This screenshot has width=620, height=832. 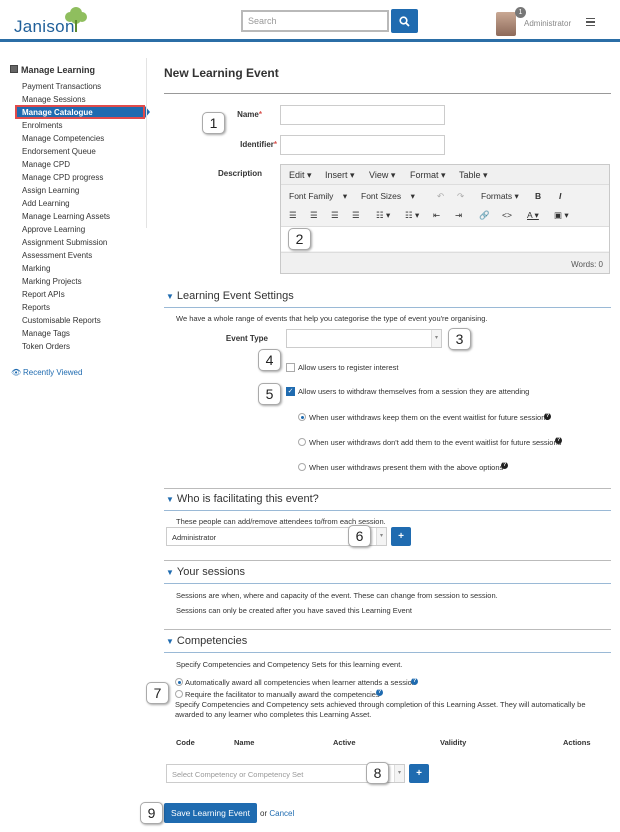 What do you see at coordinates (299, 239) in the screenshot?
I see `callout-2: 2` at bounding box center [299, 239].